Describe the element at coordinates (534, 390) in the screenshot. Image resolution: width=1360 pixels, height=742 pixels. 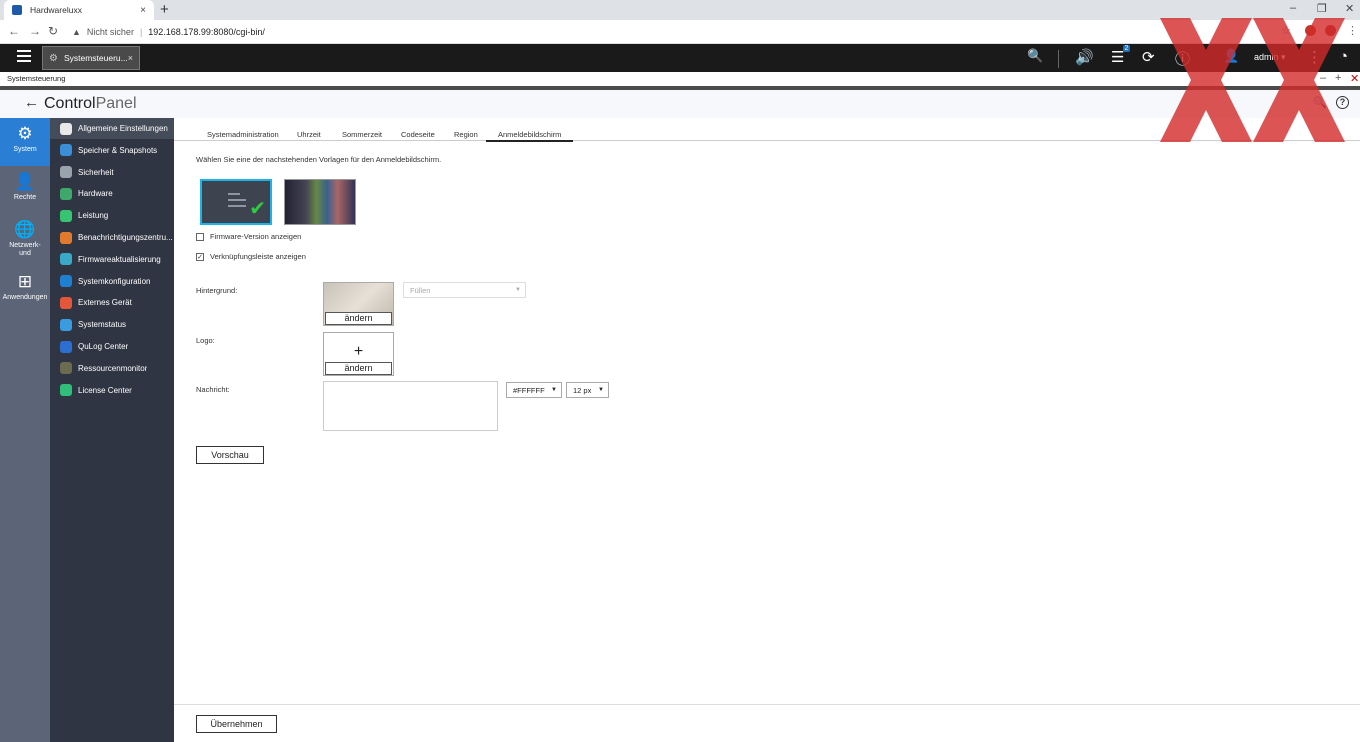
I see `font-color-select: #FFFFFF ▼` at that location.